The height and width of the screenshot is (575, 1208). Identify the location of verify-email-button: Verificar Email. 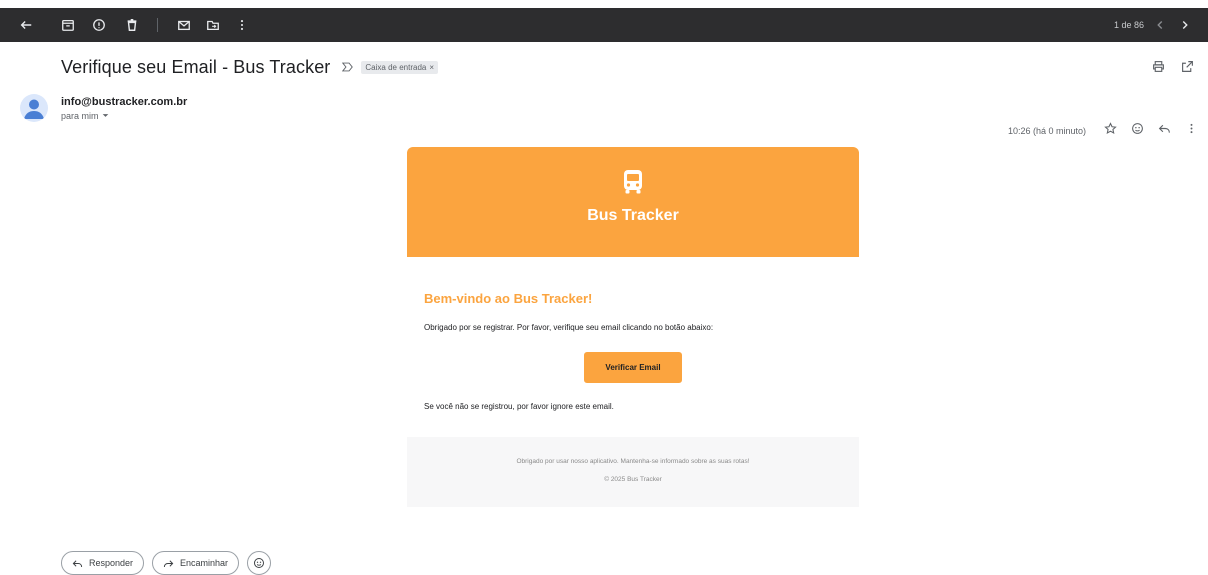
(633, 367).